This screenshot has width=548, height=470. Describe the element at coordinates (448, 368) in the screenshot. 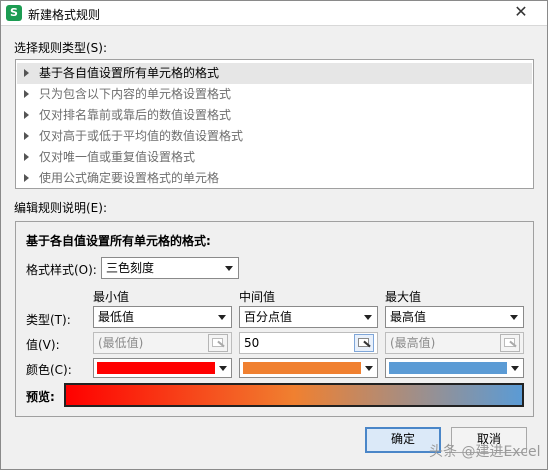

I see `max-color-swatch` at that location.